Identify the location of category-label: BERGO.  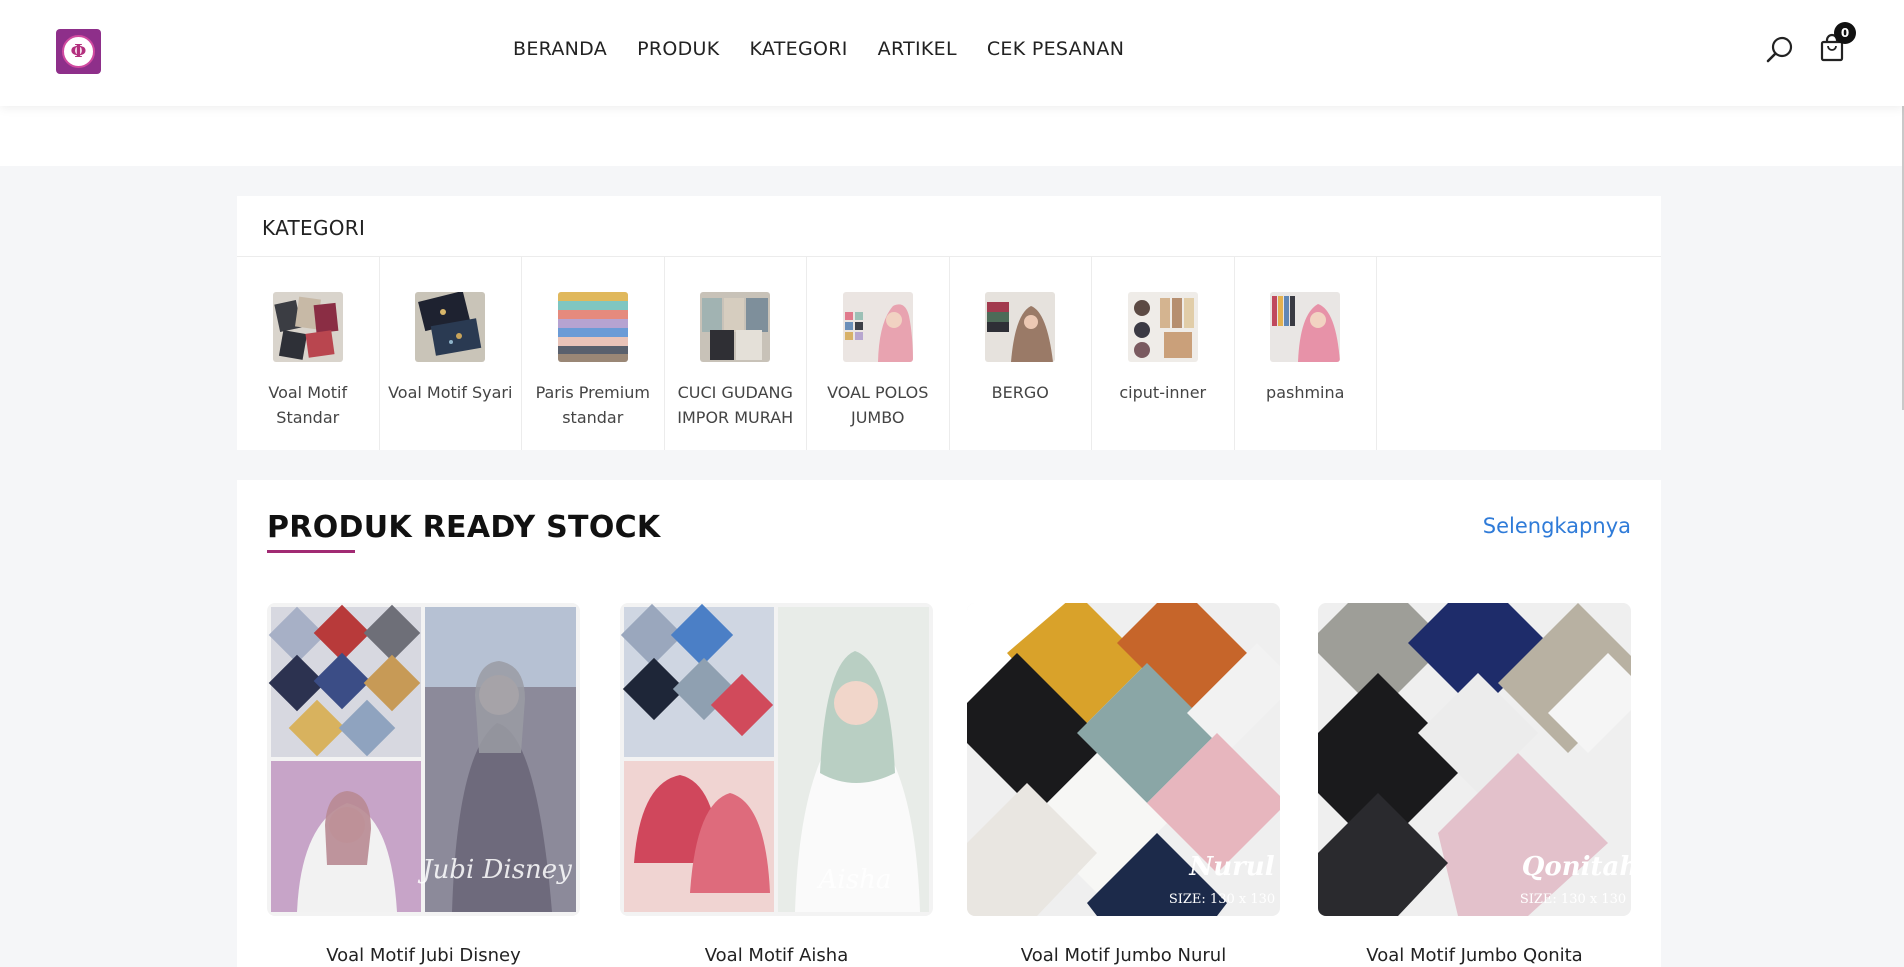
(1020, 392).